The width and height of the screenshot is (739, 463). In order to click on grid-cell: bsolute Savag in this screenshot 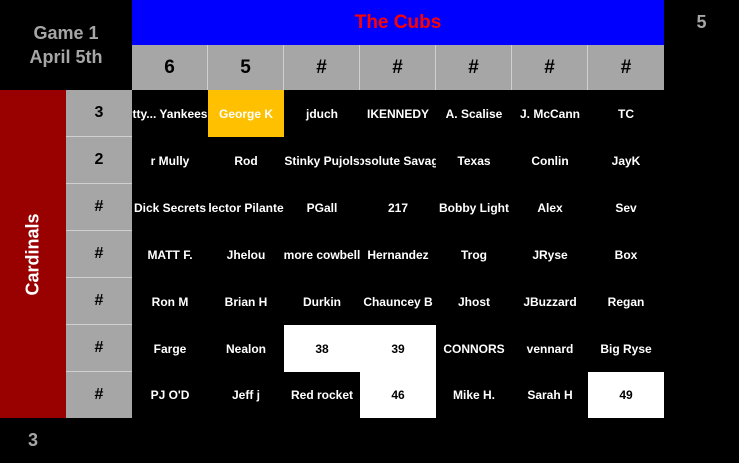, I will do `click(398, 160)`.